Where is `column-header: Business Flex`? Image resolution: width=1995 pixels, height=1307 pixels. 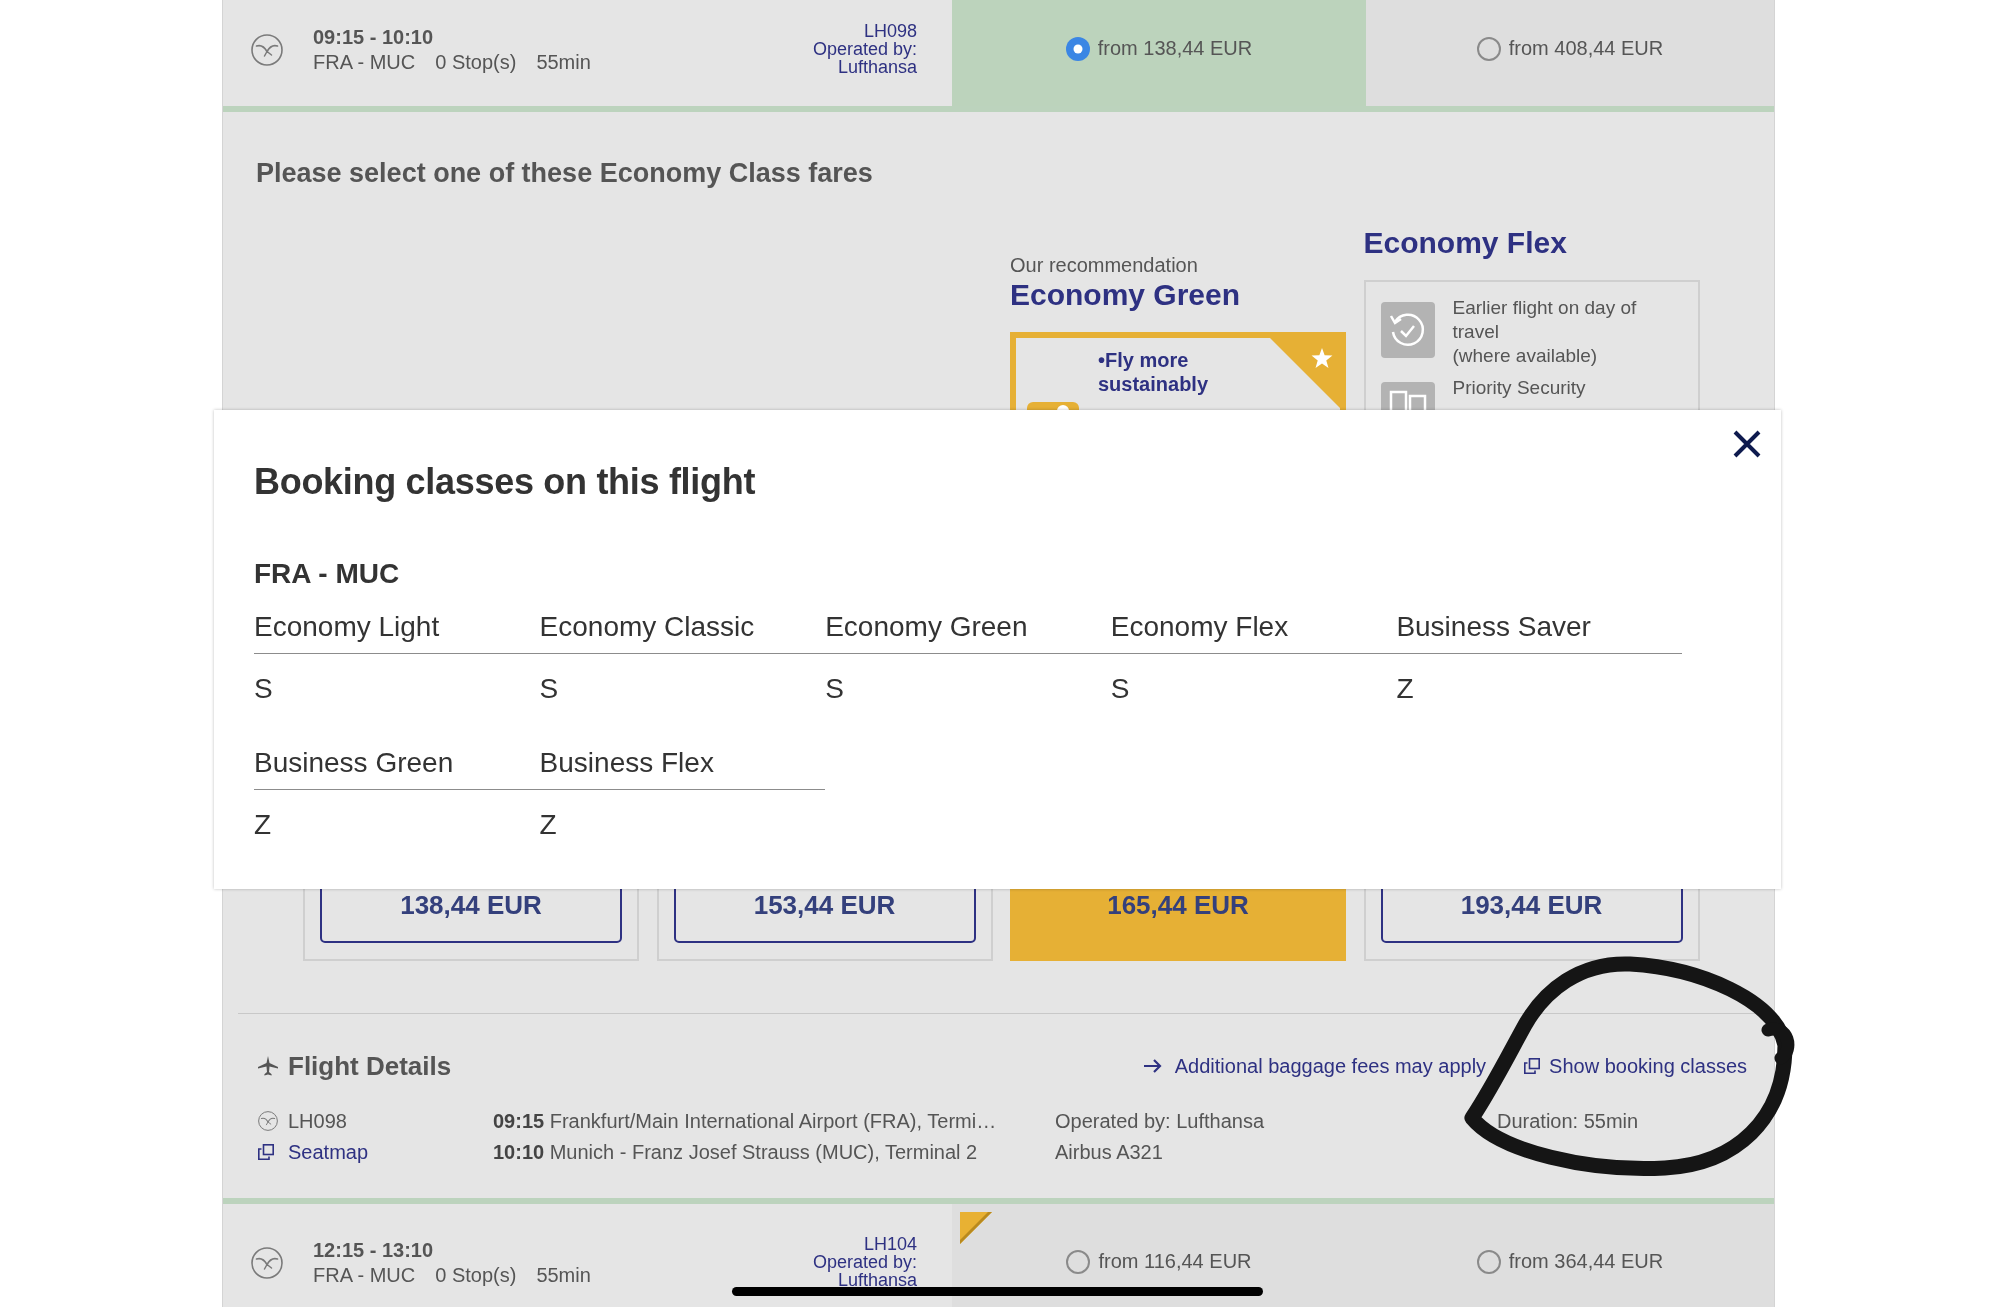
column-header: Business Flex is located at coordinates (682, 767).